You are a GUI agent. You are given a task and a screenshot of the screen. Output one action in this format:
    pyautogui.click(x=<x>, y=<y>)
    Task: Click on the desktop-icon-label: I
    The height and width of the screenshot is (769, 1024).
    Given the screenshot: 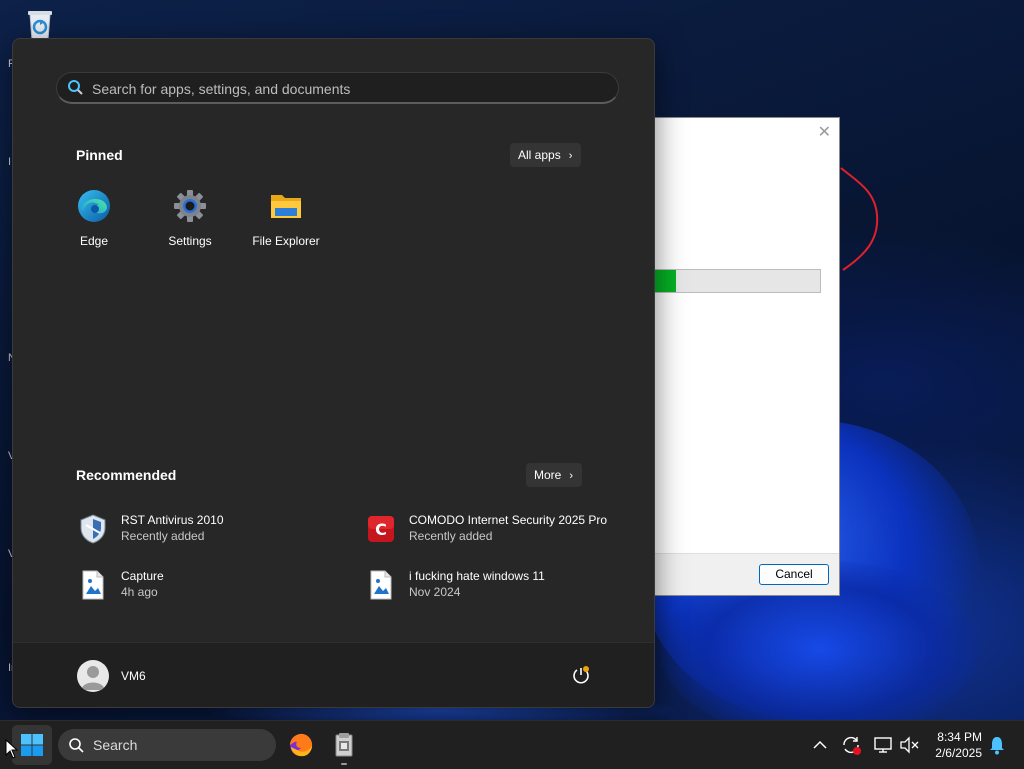 What is the action you would take?
    pyautogui.click(x=9, y=162)
    